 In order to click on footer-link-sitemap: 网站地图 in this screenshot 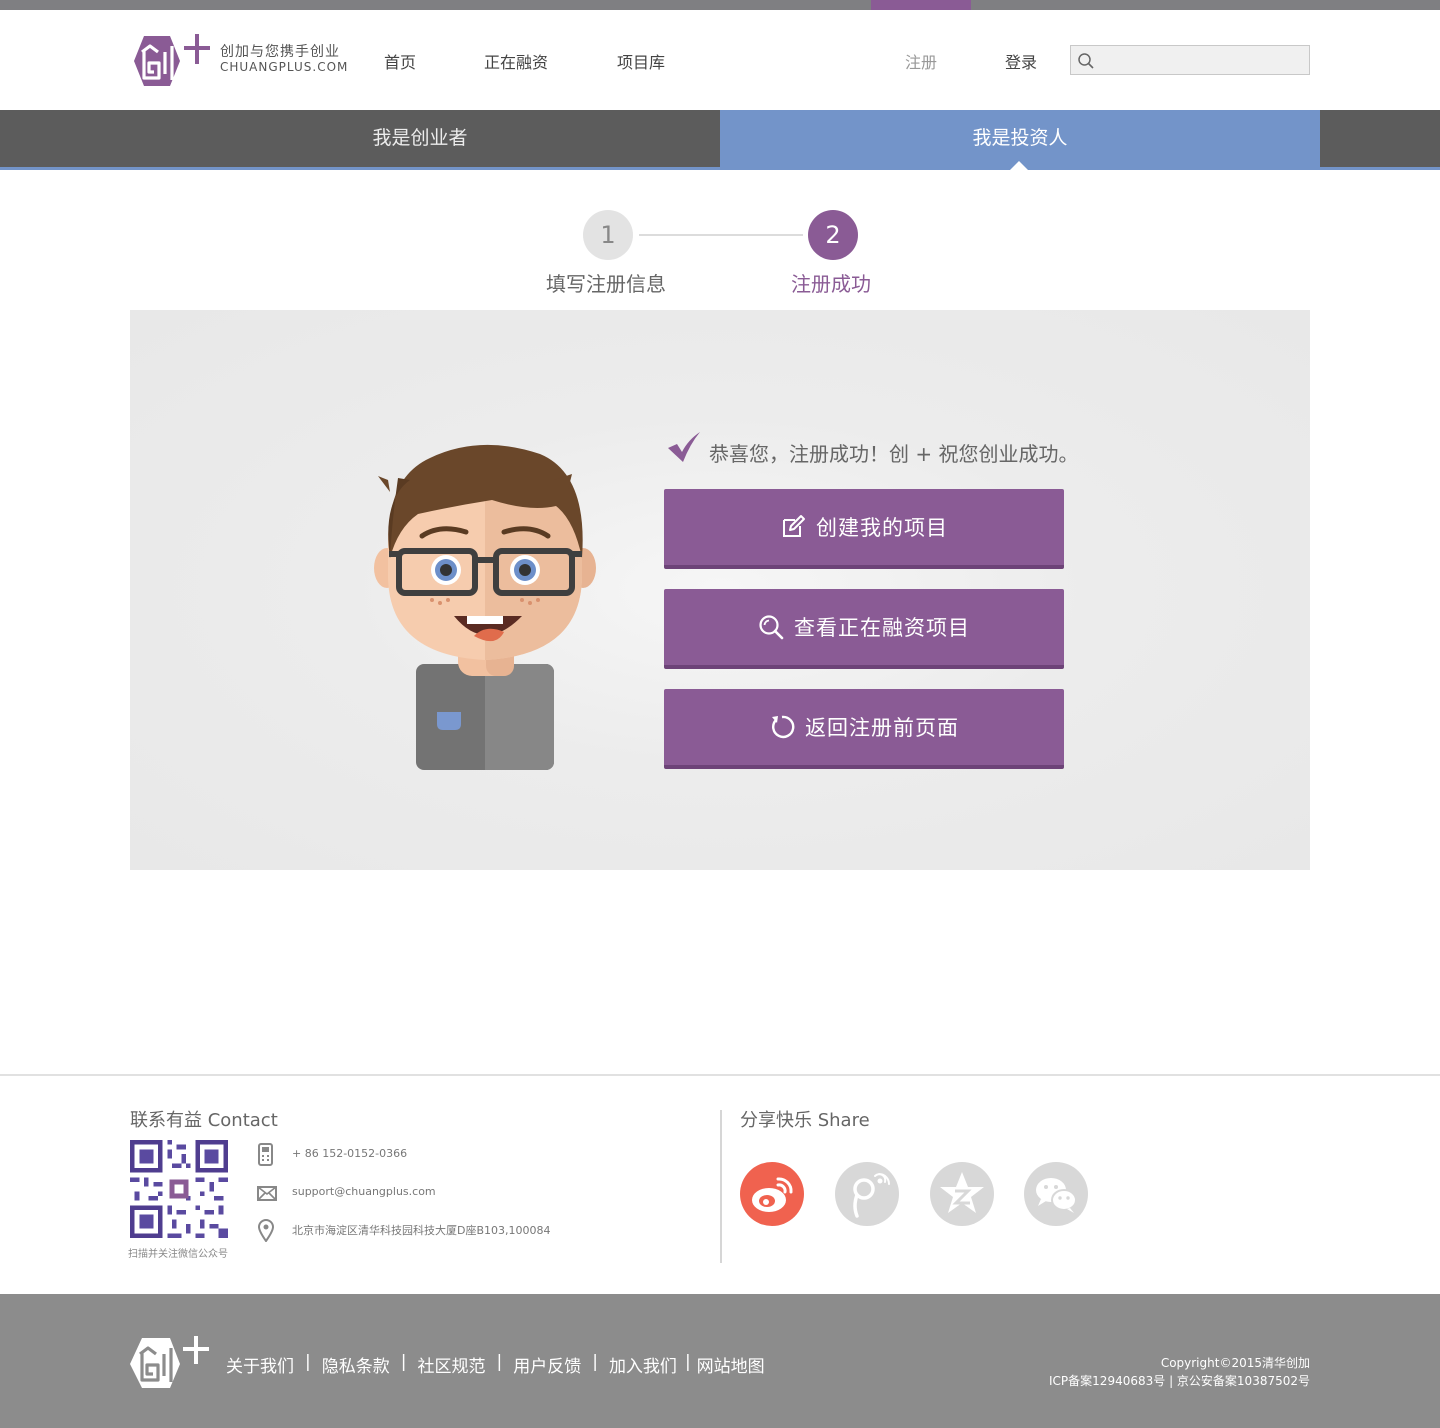, I will do `click(731, 1364)`.